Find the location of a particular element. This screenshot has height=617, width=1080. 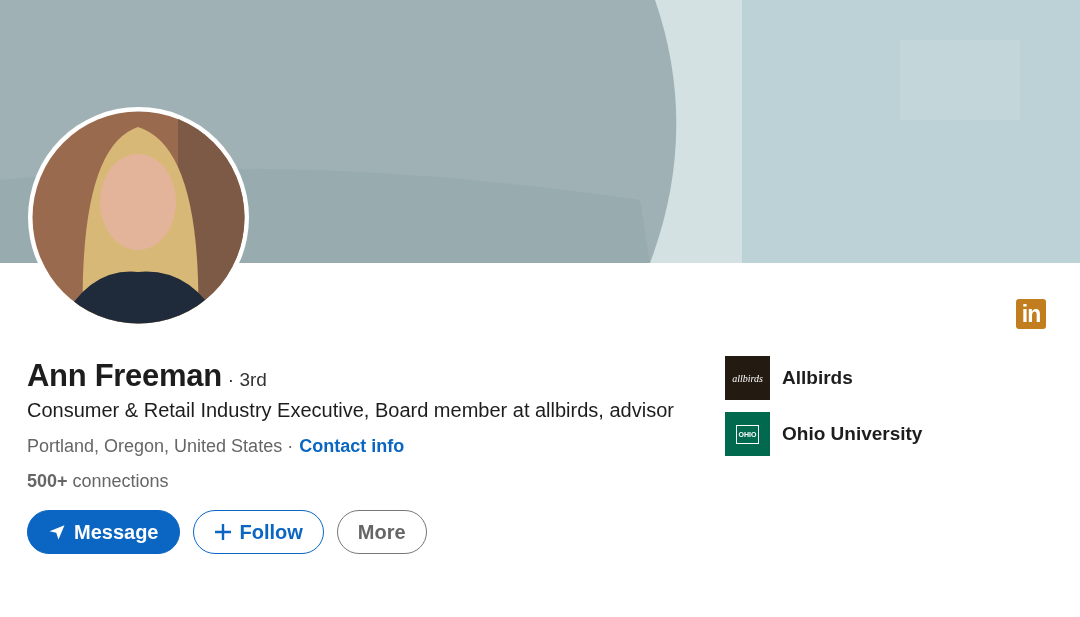

more-button: More is located at coordinates (381, 532).